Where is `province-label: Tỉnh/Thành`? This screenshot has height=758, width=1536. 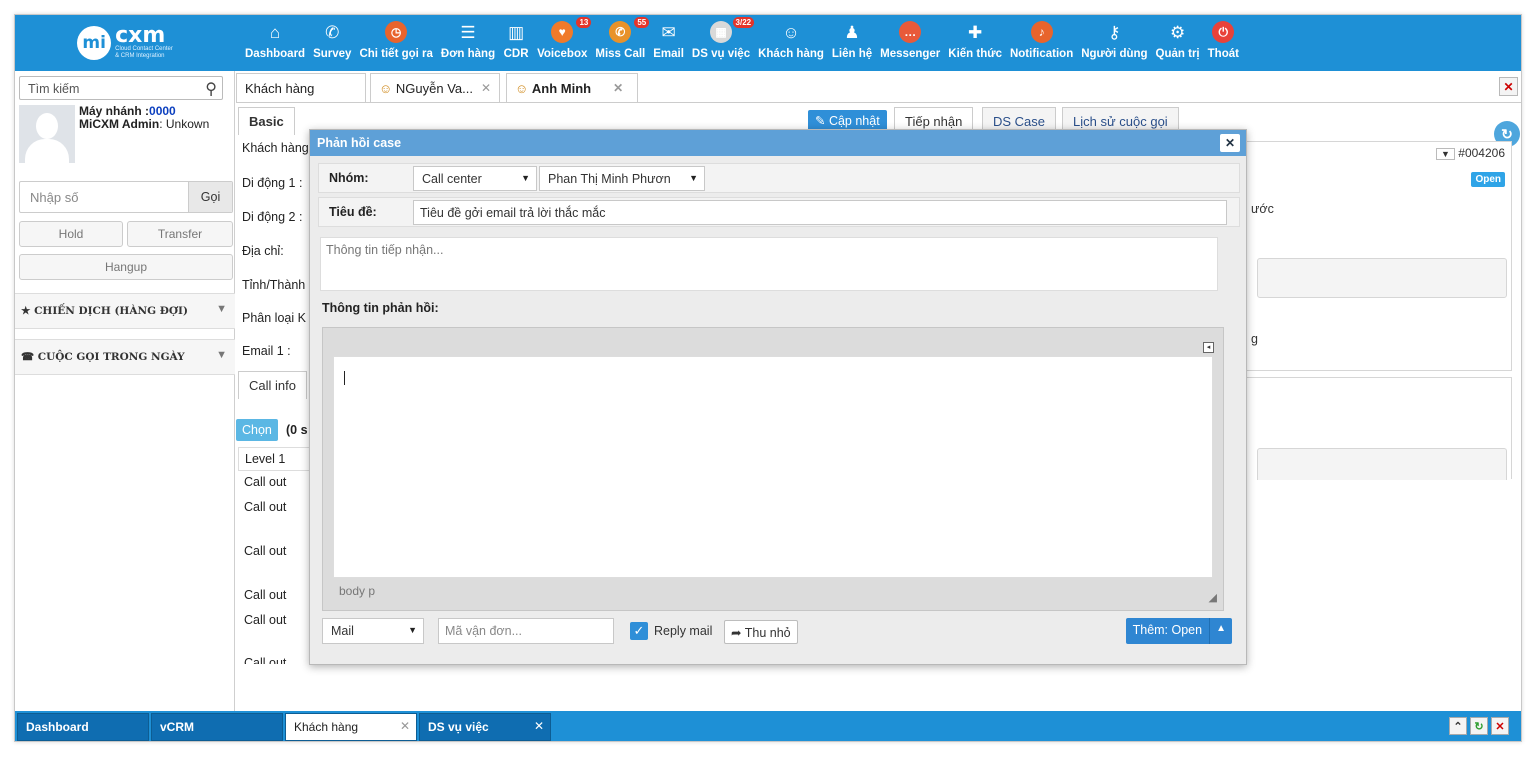 province-label: Tỉnh/Thành is located at coordinates (274, 285).